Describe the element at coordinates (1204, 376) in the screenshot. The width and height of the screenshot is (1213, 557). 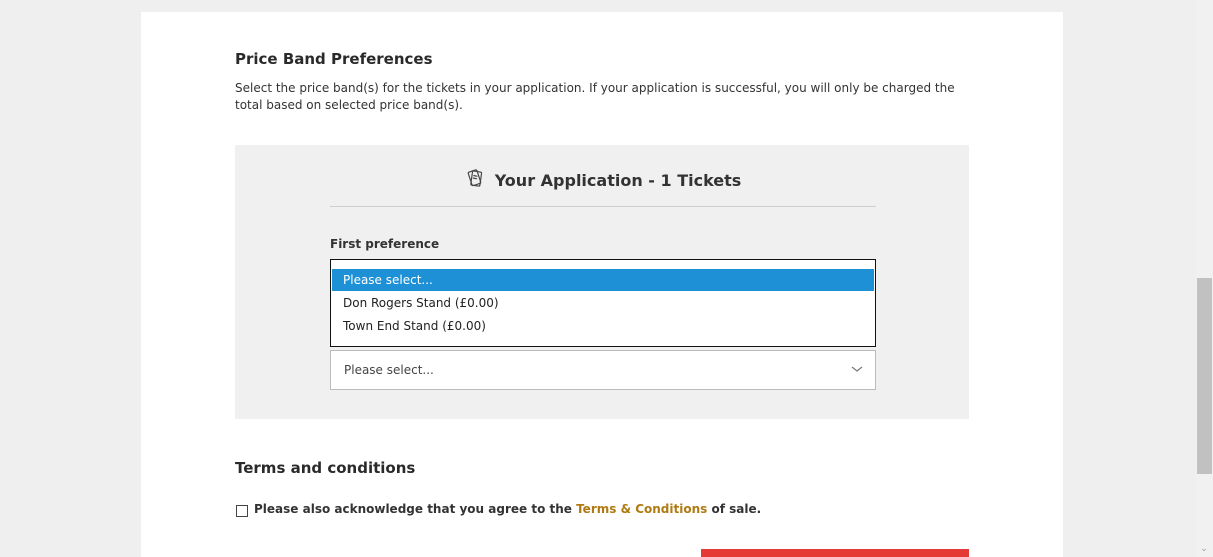
I see `scrollbar-thumb` at that location.